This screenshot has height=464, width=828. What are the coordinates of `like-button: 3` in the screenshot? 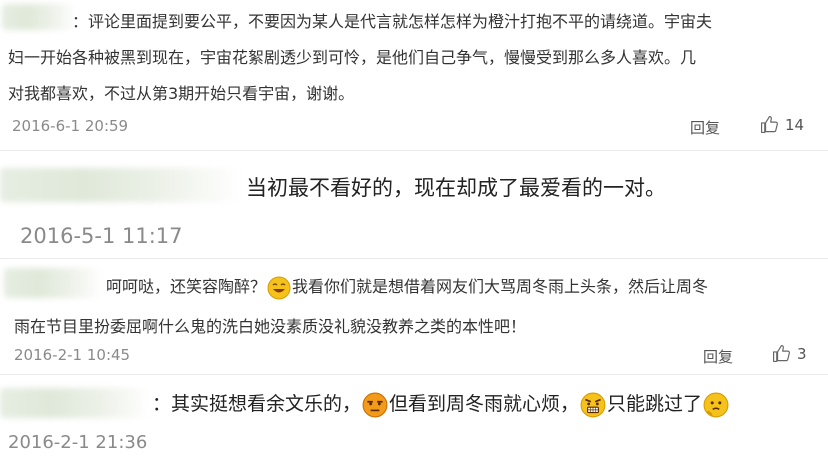 It's located at (789, 353).